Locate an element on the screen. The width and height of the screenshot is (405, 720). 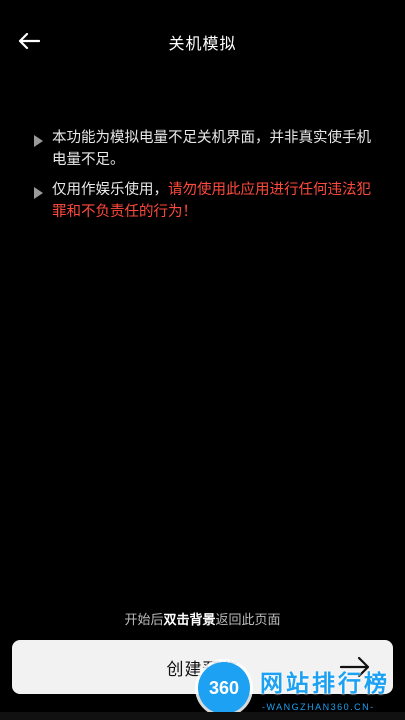
watermark-badge: 360 is located at coordinates (224, 688).